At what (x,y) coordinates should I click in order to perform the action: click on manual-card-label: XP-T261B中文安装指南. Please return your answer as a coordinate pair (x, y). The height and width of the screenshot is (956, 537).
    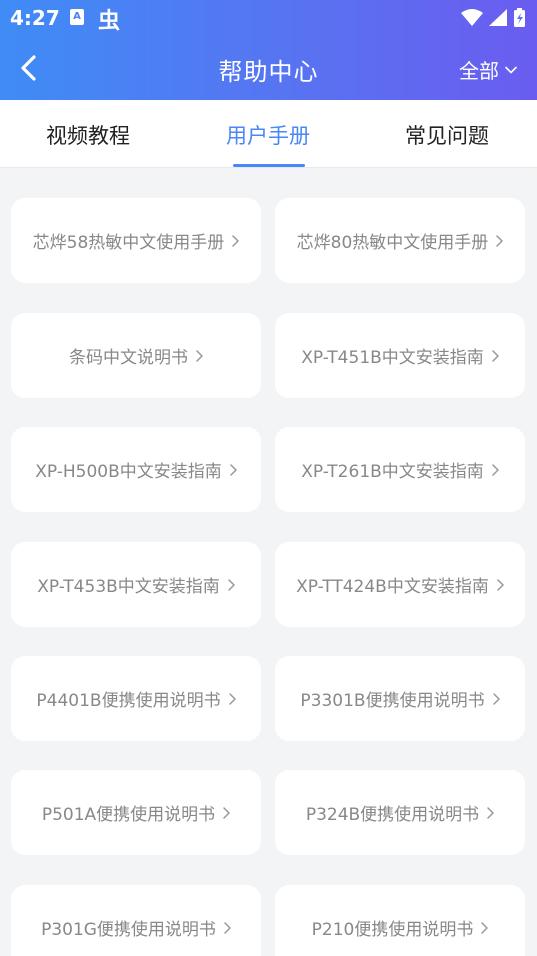
    Looking at the image, I should click on (392, 472).